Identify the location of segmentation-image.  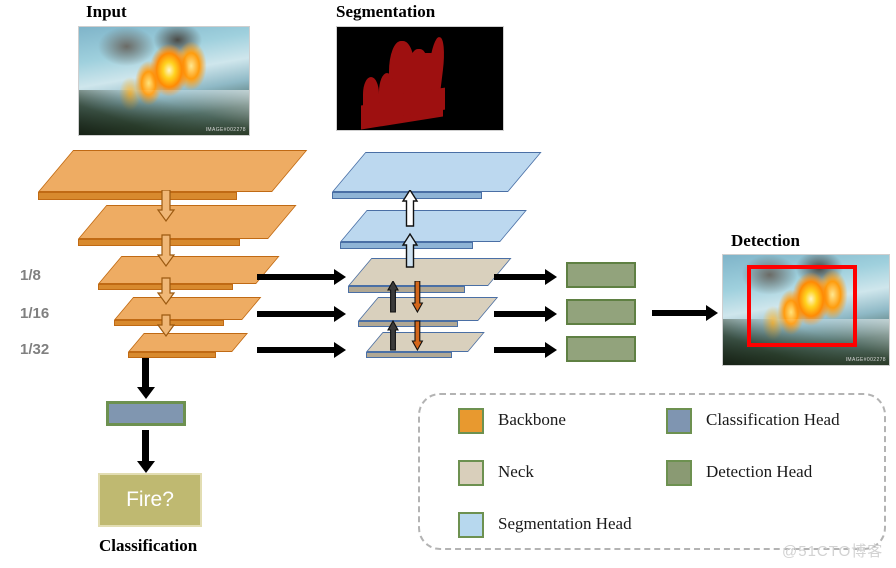
(420, 78).